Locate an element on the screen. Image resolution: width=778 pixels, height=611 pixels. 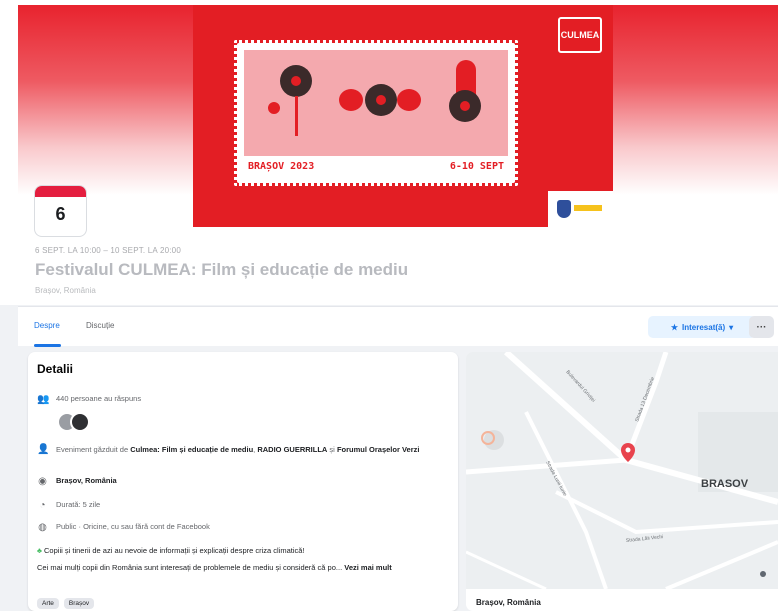
responders-avatars is located at coordinates (73, 422).